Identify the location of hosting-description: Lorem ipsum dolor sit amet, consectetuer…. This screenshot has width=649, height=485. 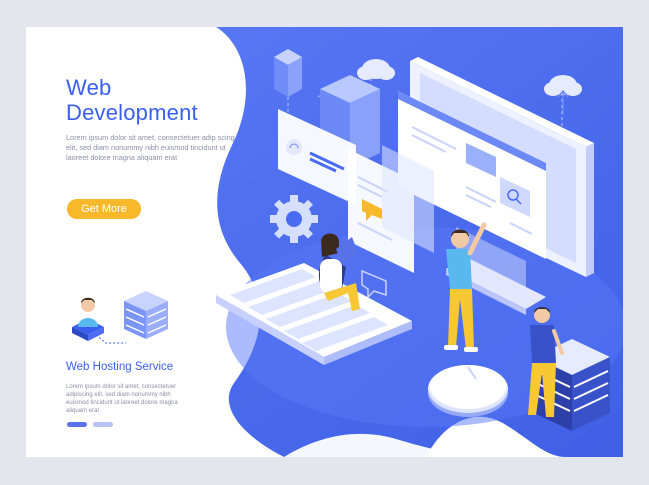
(122, 399).